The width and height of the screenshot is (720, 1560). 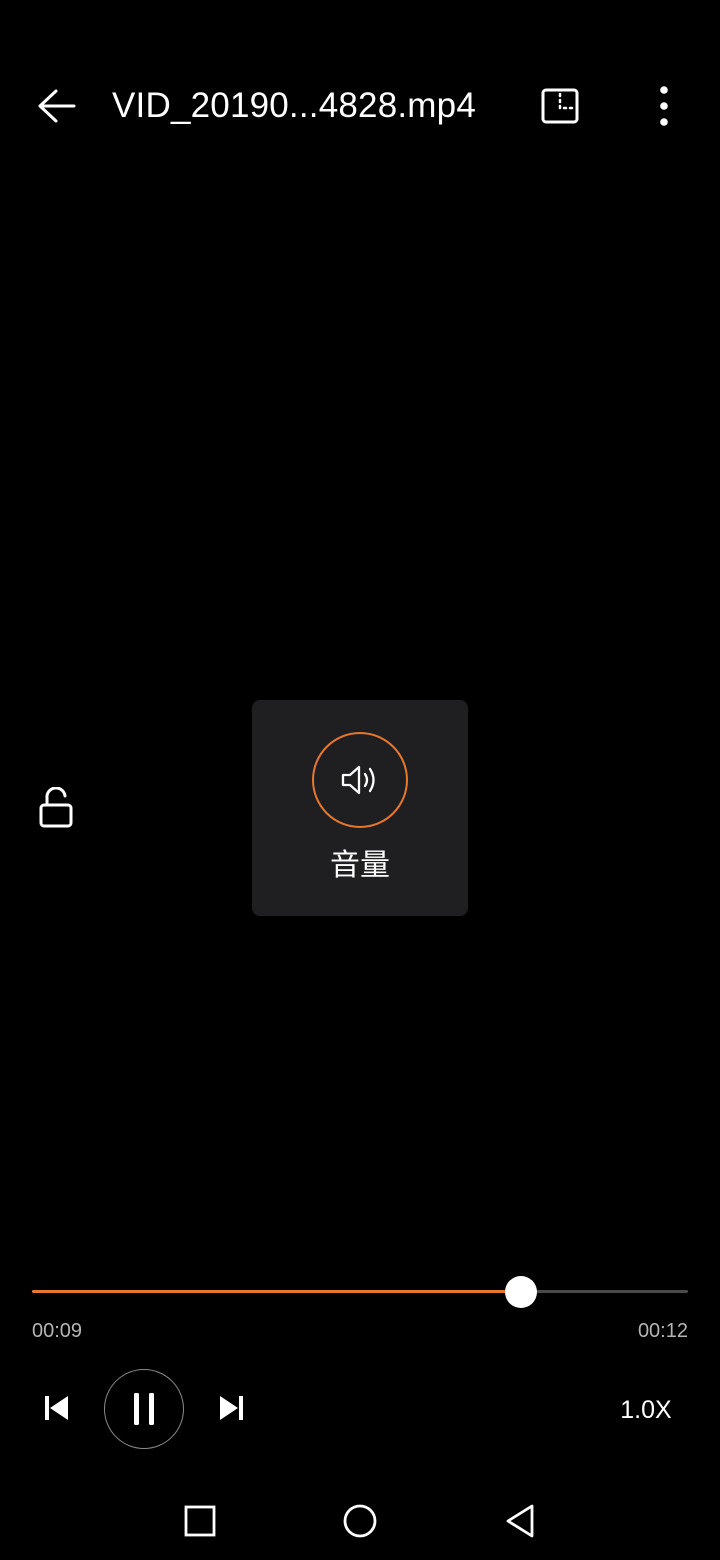 I want to click on progress-fill, so click(x=276, y=1291).